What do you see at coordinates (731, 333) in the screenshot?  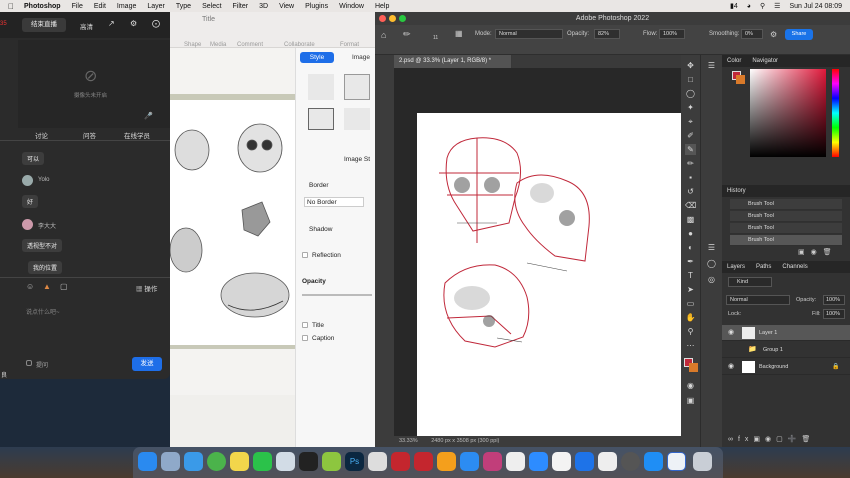 I see `eye-icon: ◉` at bounding box center [731, 333].